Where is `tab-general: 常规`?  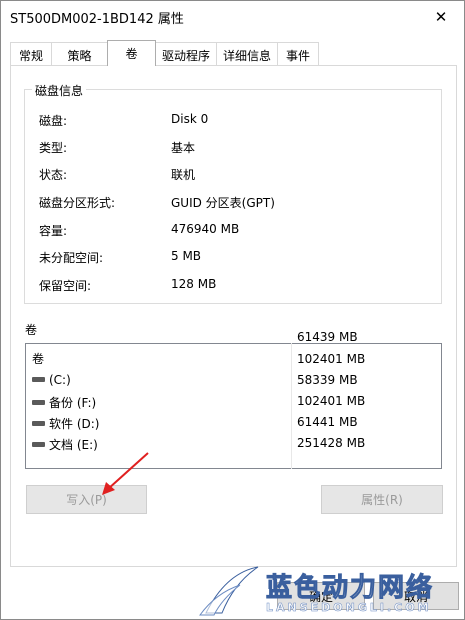 tab-general: 常规 is located at coordinates (31, 53).